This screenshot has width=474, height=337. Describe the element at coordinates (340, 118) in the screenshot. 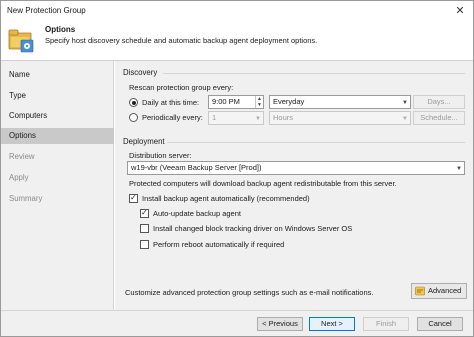

I see `period-unit-select: Hours ▼` at that location.